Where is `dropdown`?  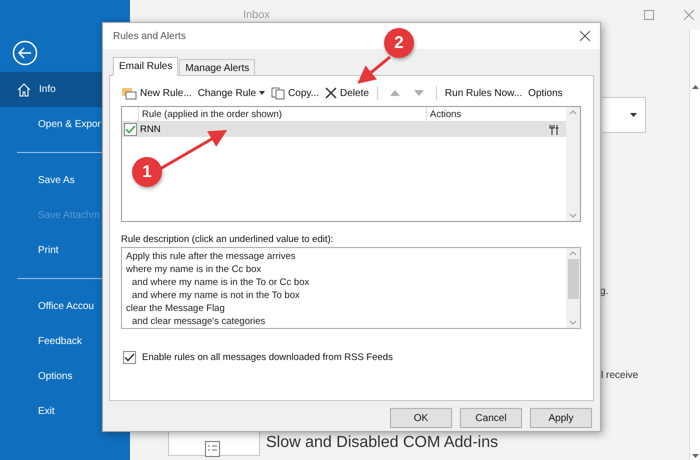
dropdown is located at coordinates (624, 115).